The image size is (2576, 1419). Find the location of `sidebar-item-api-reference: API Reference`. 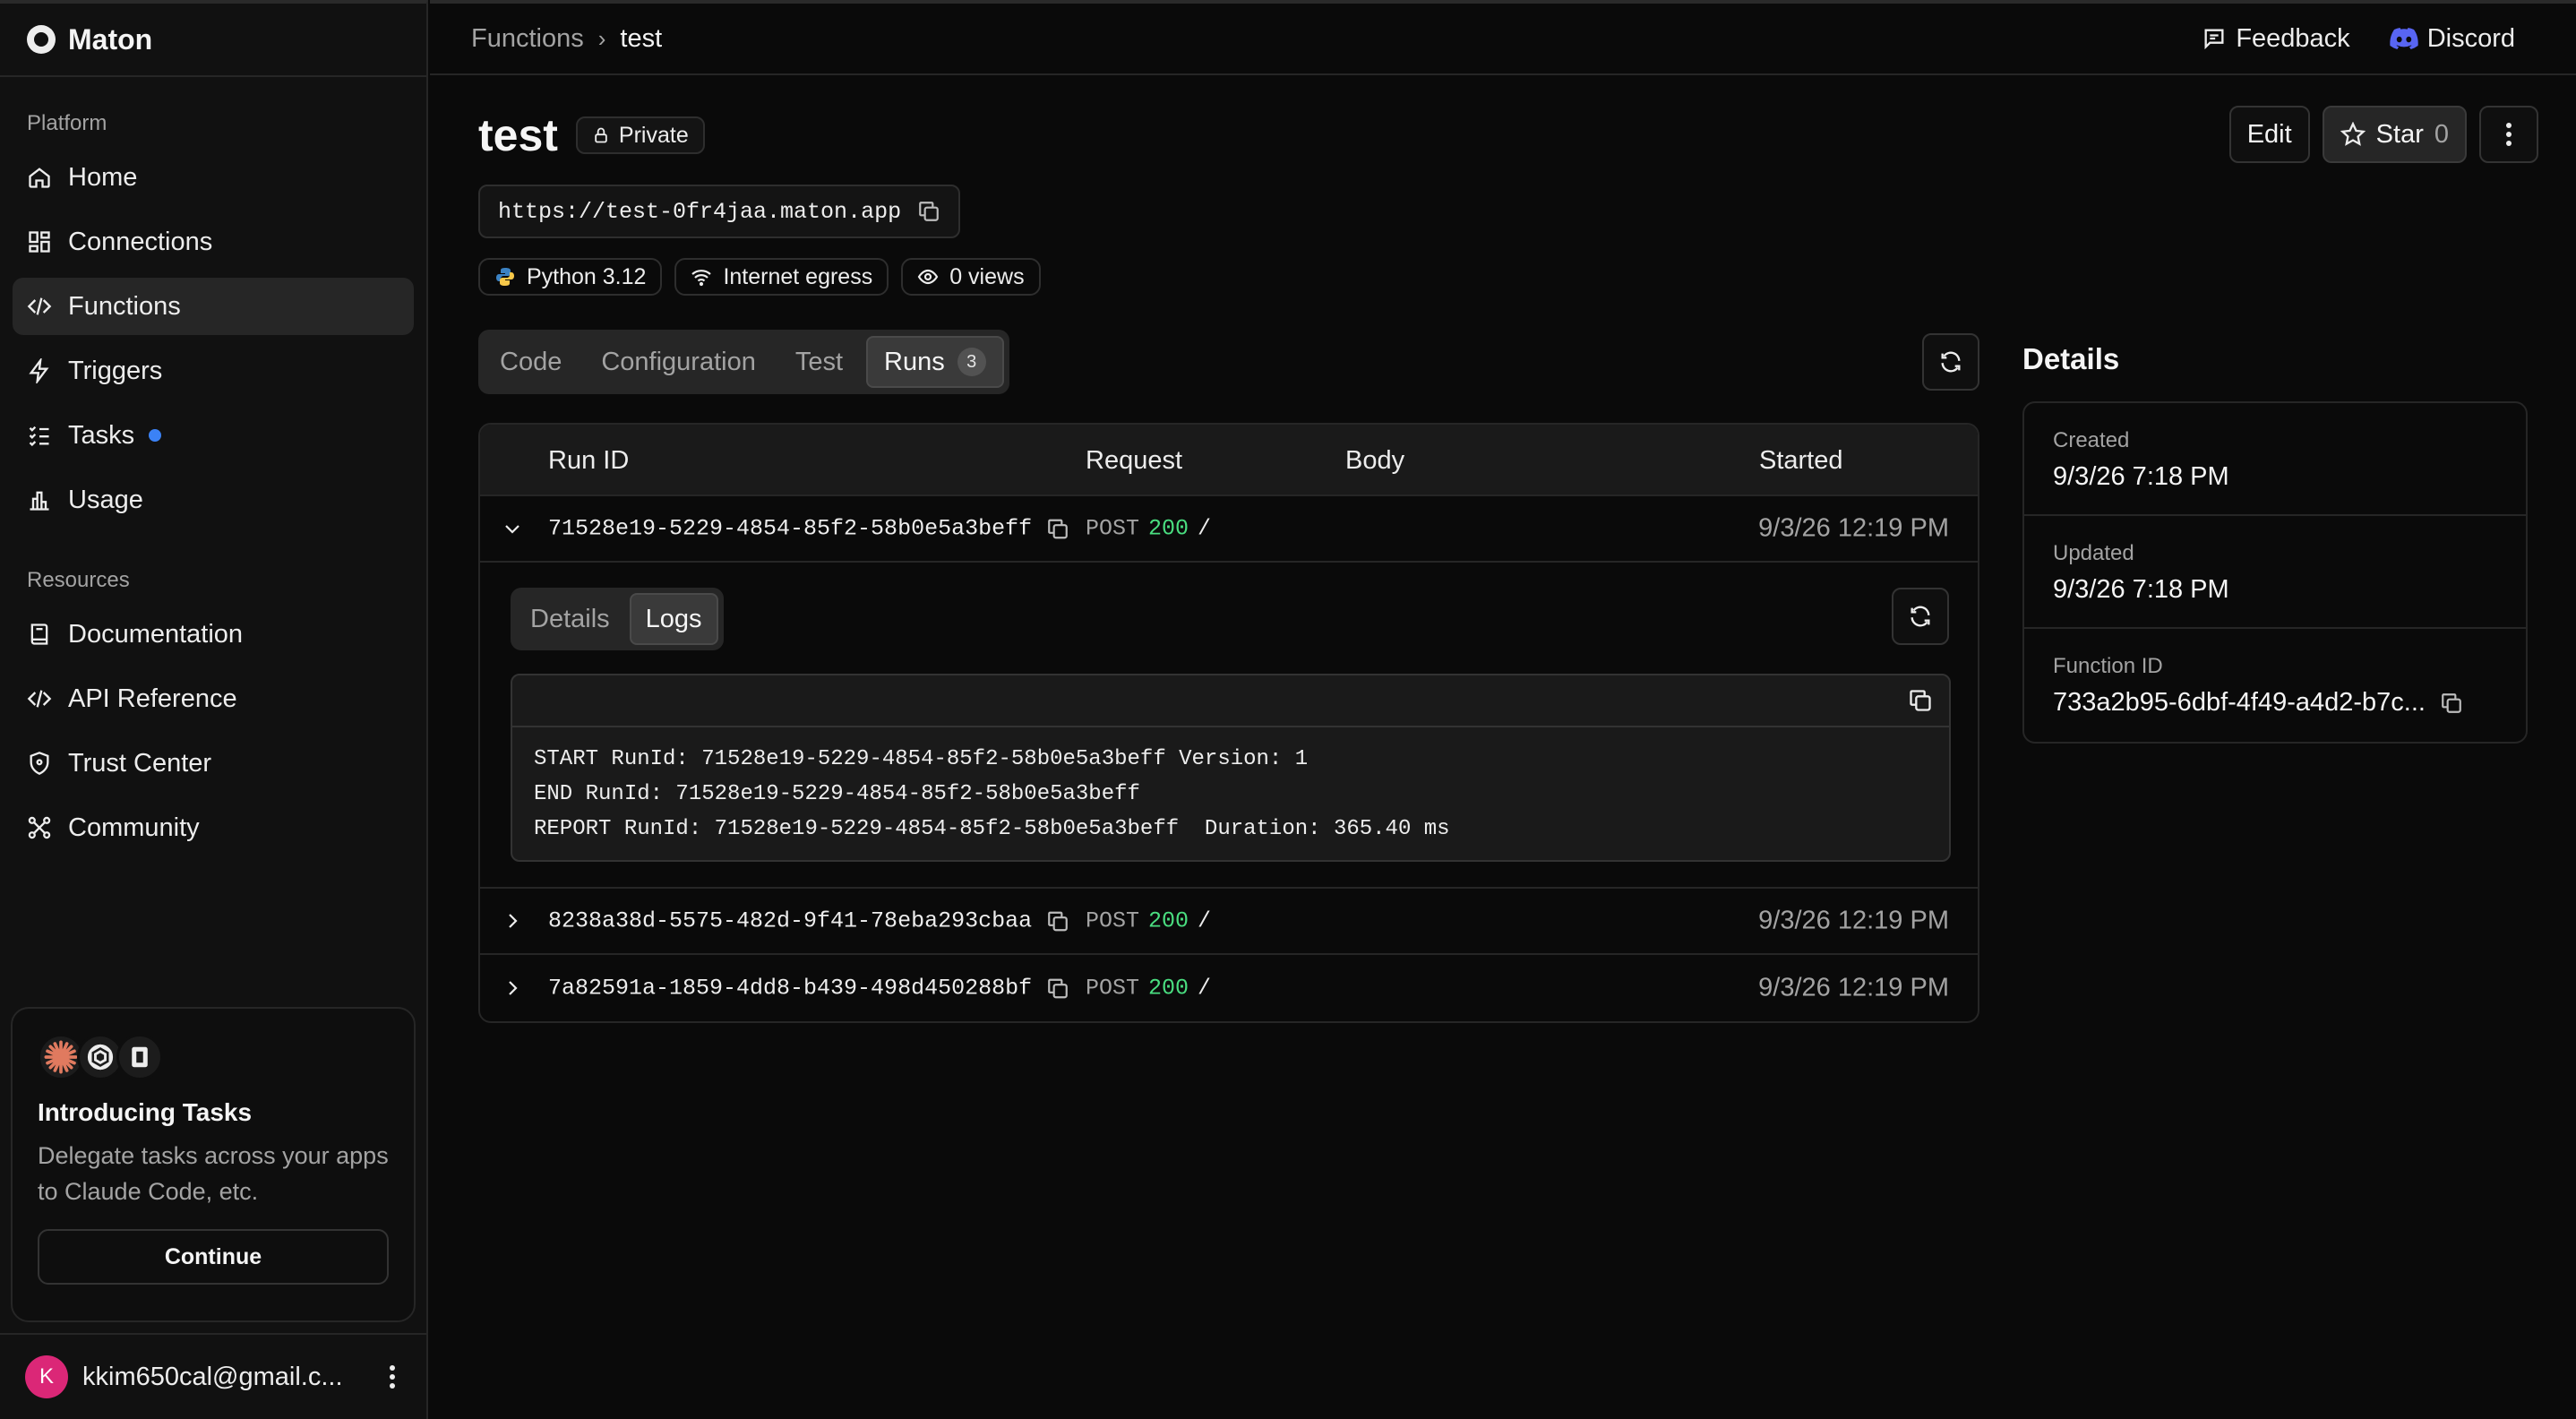

sidebar-item-api-reference: API Reference is located at coordinates (213, 698).